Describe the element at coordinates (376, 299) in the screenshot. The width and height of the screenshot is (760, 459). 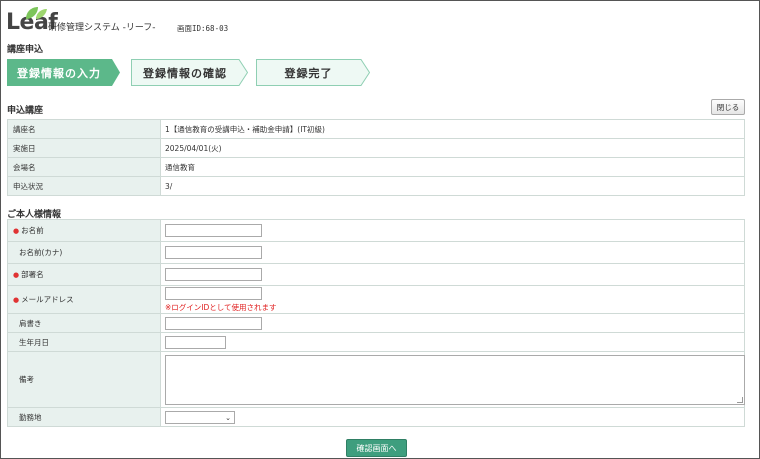
I see `form-row-email: ● メールアドレス ※ログインIDとして使用されます` at that location.